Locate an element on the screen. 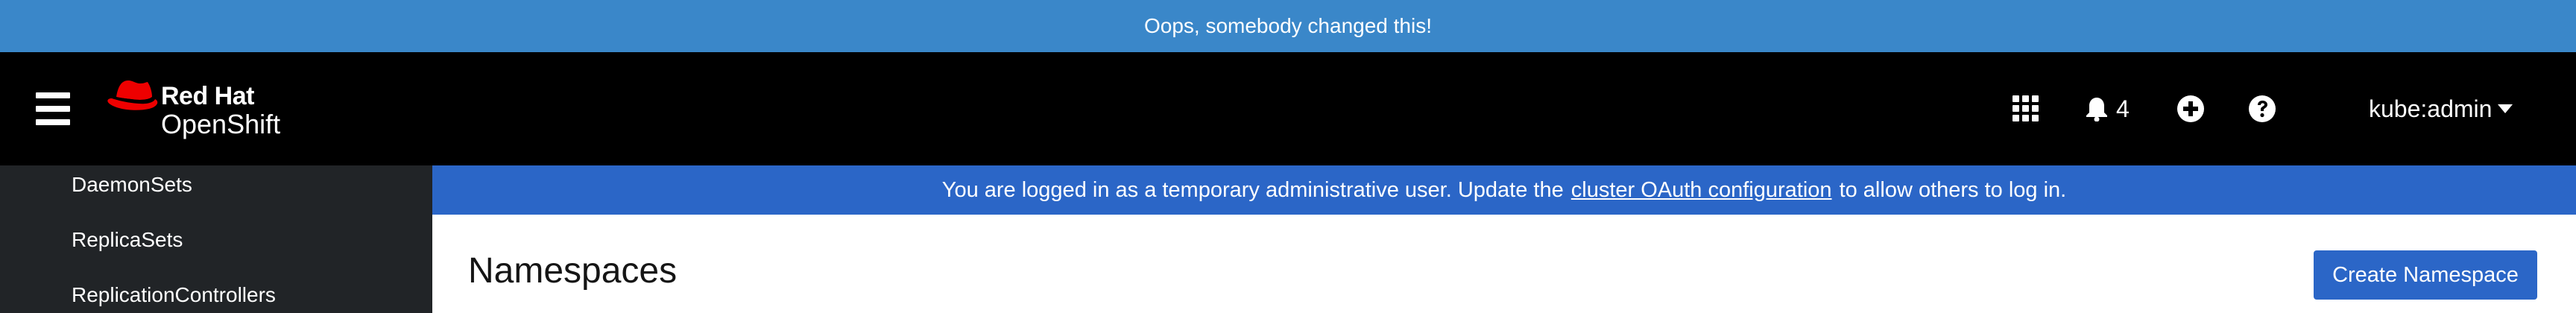 This screenshot has height=313, width=2576. sidebar-item-replicationcontrollers: ReplicationControllers is located at coordinates (174, 295).